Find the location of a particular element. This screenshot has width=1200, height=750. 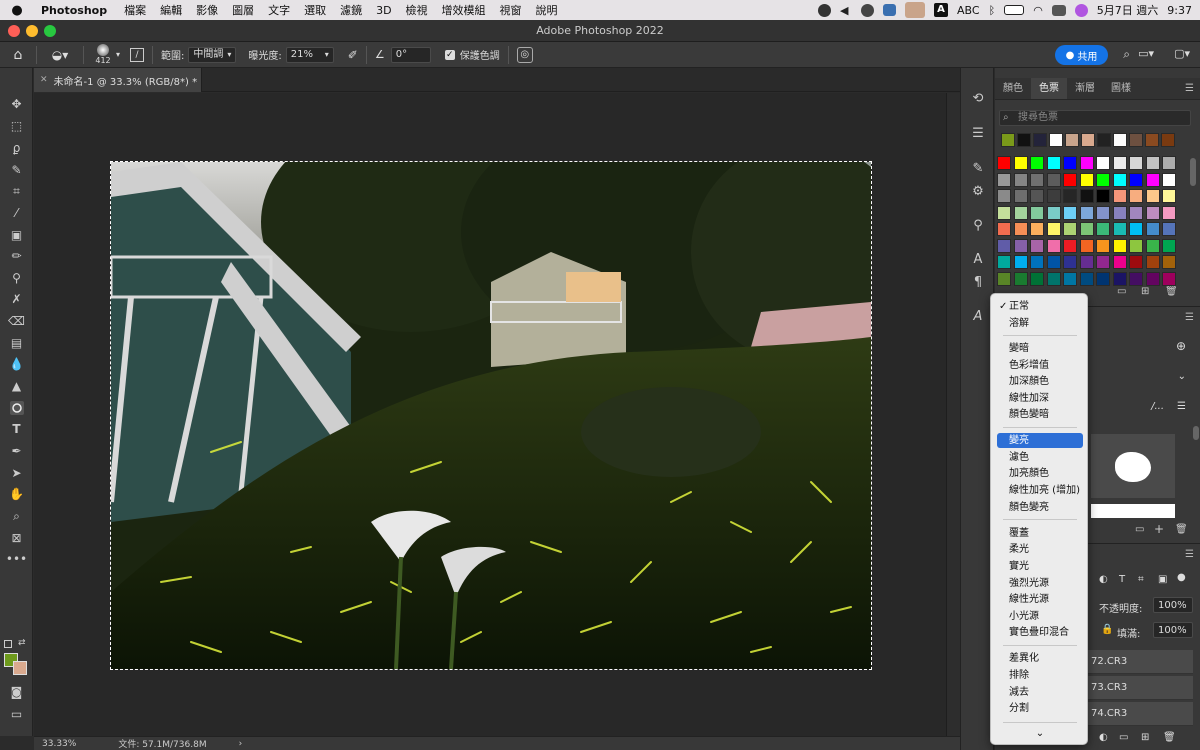

blend-mode-option-hard-mix: 實色疊印混合 is located at coordinates (1040, 632).